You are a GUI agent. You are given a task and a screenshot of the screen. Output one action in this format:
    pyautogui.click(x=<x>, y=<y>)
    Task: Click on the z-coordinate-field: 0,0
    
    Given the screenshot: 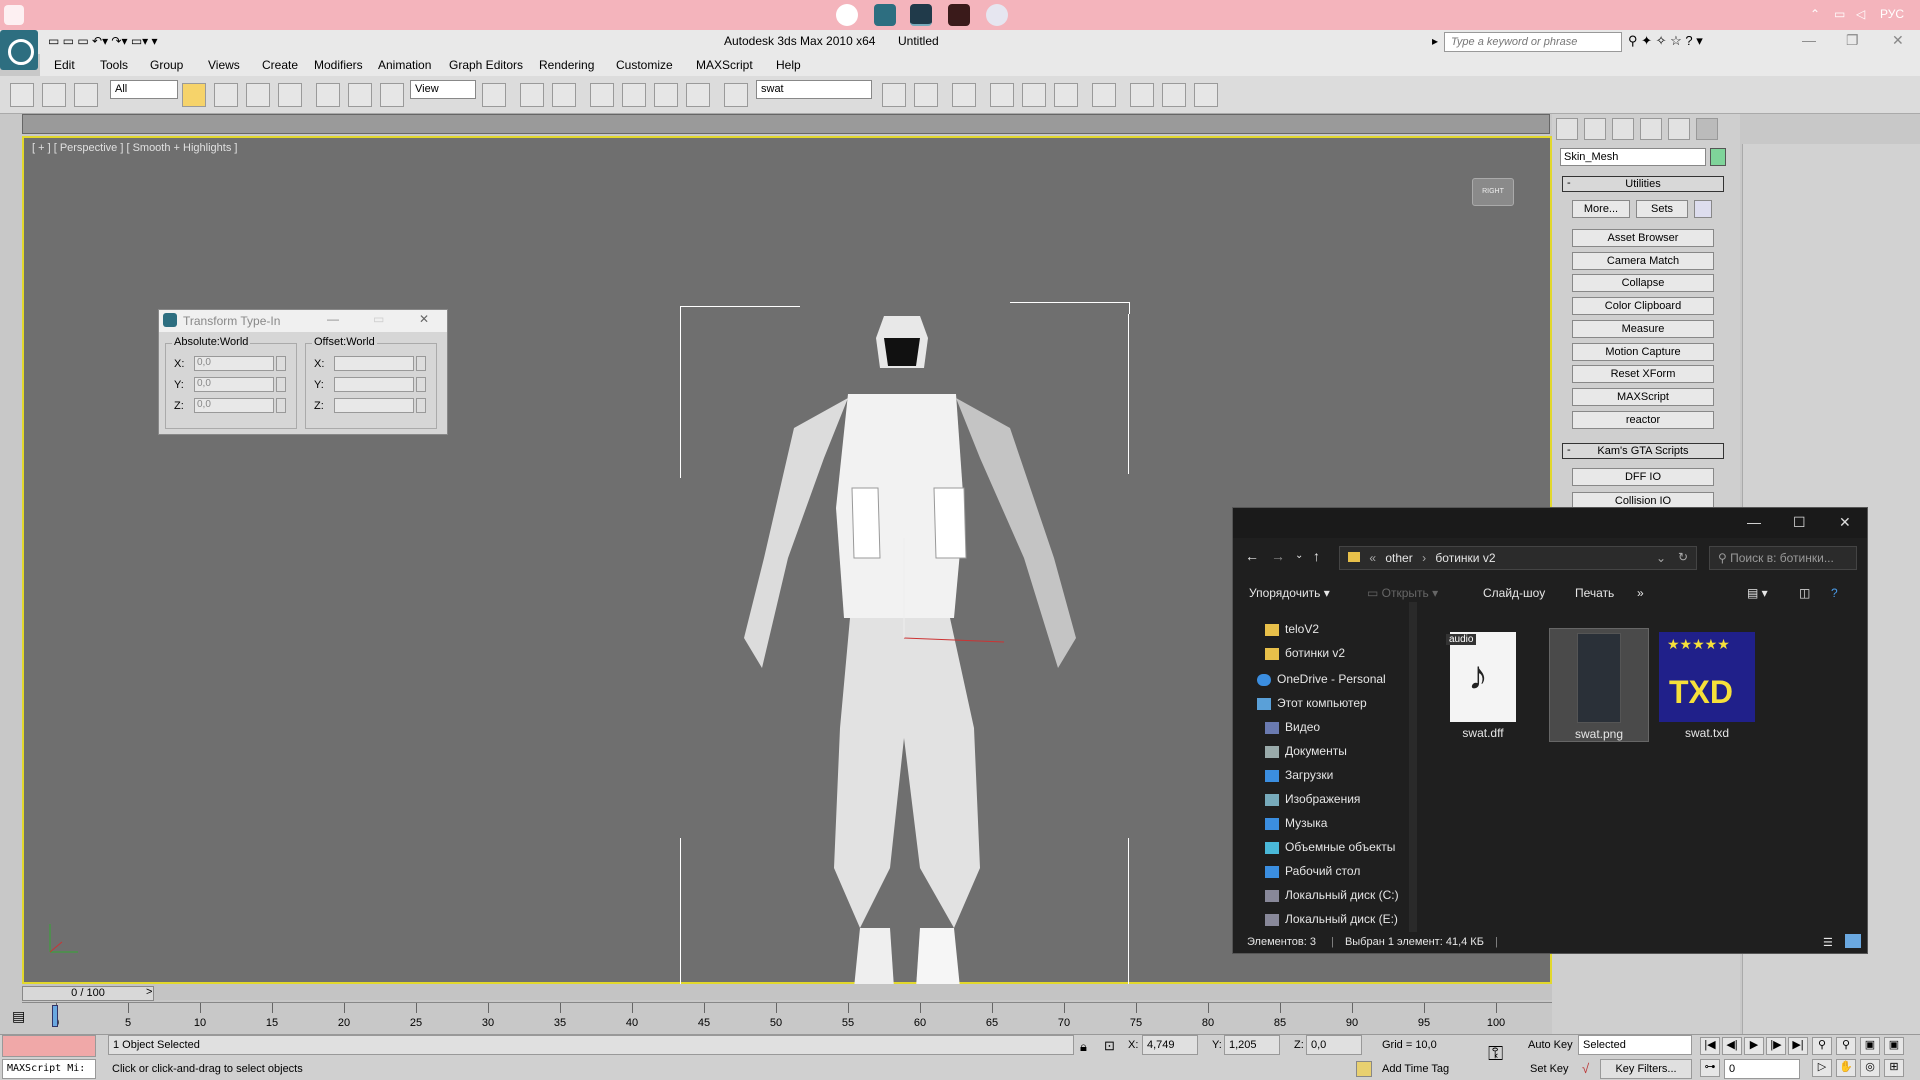 What is the action you would take?
    pyautogui.click(x=1334, y=1045)
    